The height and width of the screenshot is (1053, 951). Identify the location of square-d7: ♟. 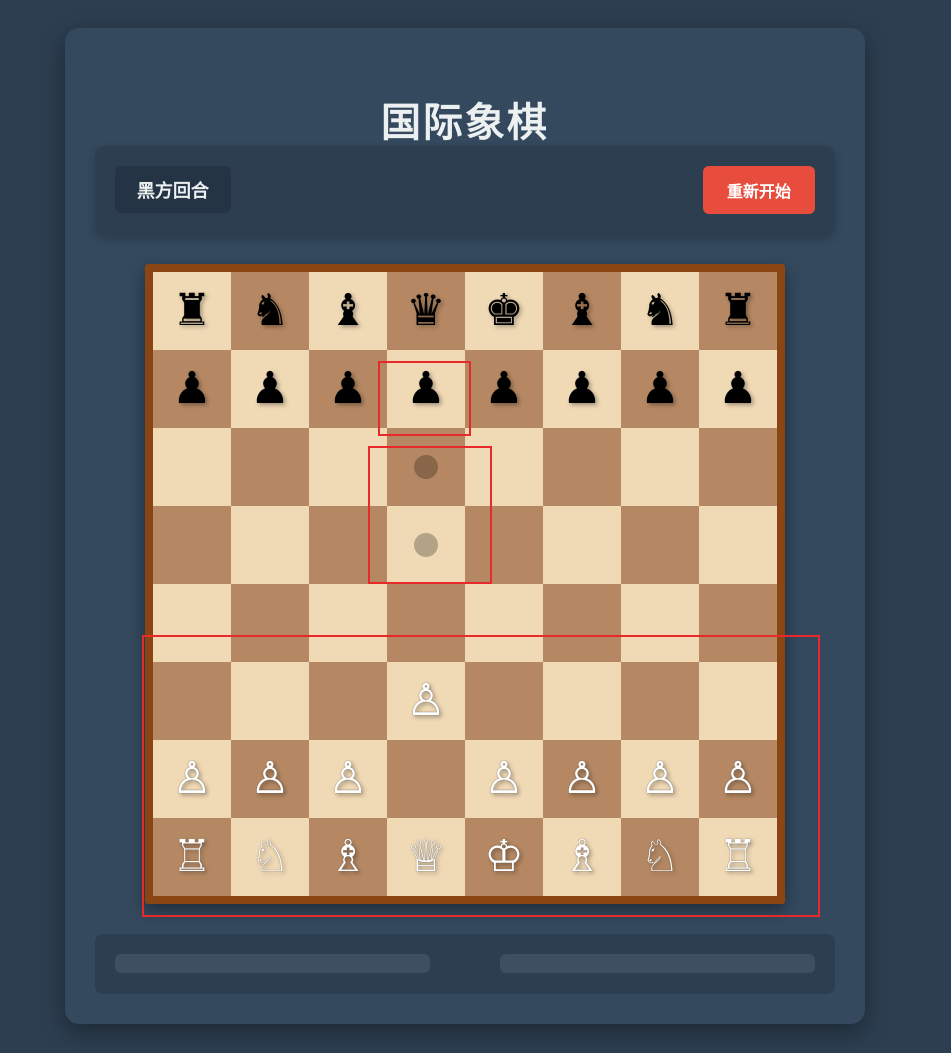
(426, 389).